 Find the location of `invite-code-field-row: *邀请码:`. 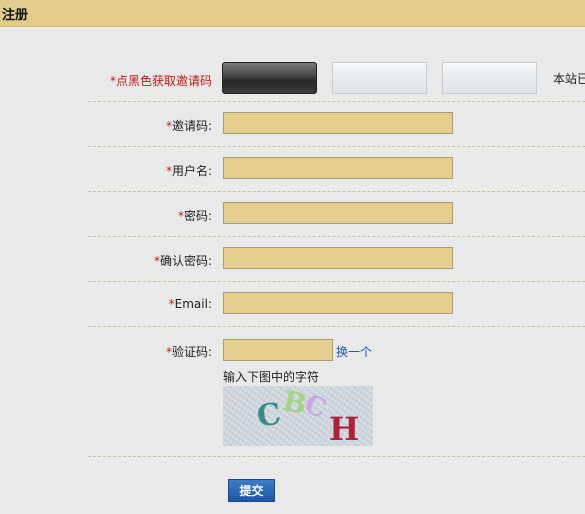

invite-code-field-row: *邀请码: is located at coordinates (336, 124).